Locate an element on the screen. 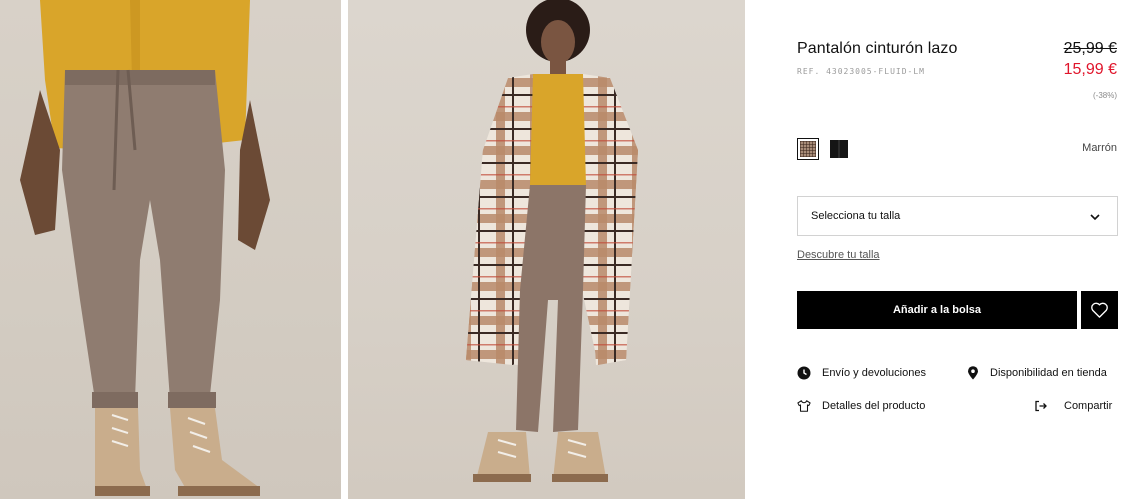  swatch-check-pattern is located at coordinates (808, 149).